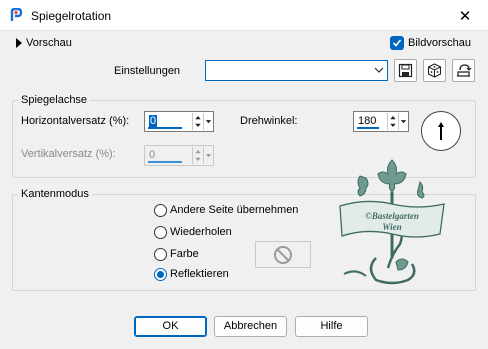 This screenshot has width=488, height=349. What do you see at coordinates (75, 121) in the screenshot?
I see `horizontal-label: Horizontalversatz (%):` at bounding box center [75, 121].